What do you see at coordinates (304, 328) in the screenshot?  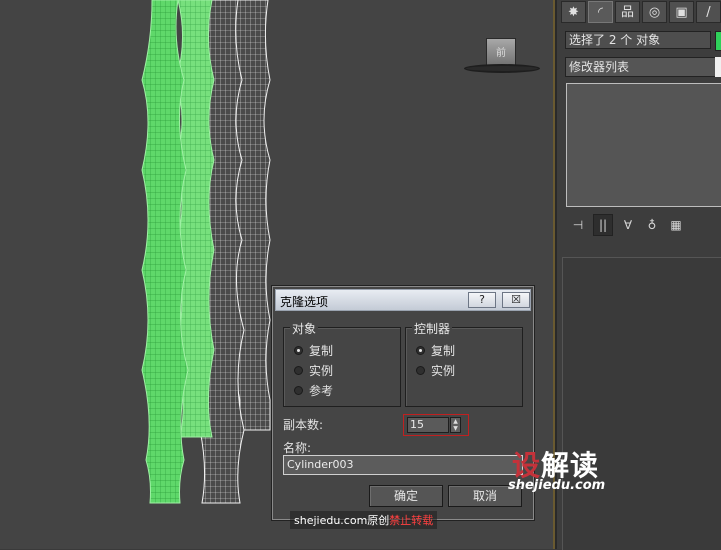 I see `object-group-label: 对象` at bounding box center [304, 328].